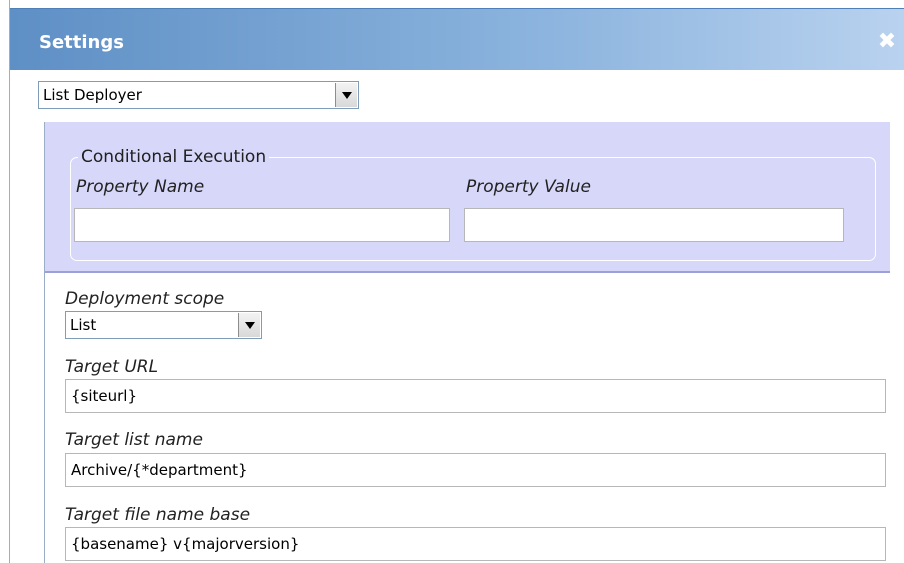  I want to click on target-list-name-input: Archive/{*department}, so click(475, 470).